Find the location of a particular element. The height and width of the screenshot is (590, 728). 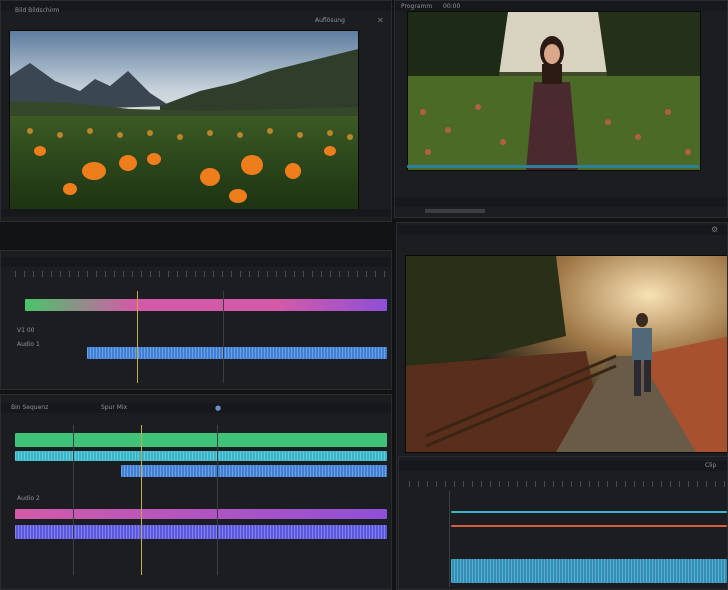

program-monitor-status is located at coordinates (455, 211).